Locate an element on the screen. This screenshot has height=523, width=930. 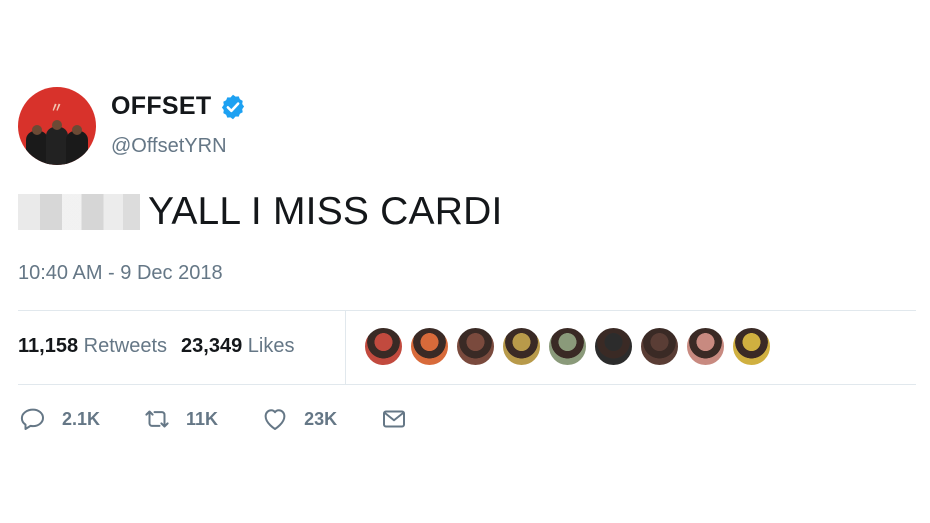
author-handle: @OffsetYRN is located at coordinates (169, 146).